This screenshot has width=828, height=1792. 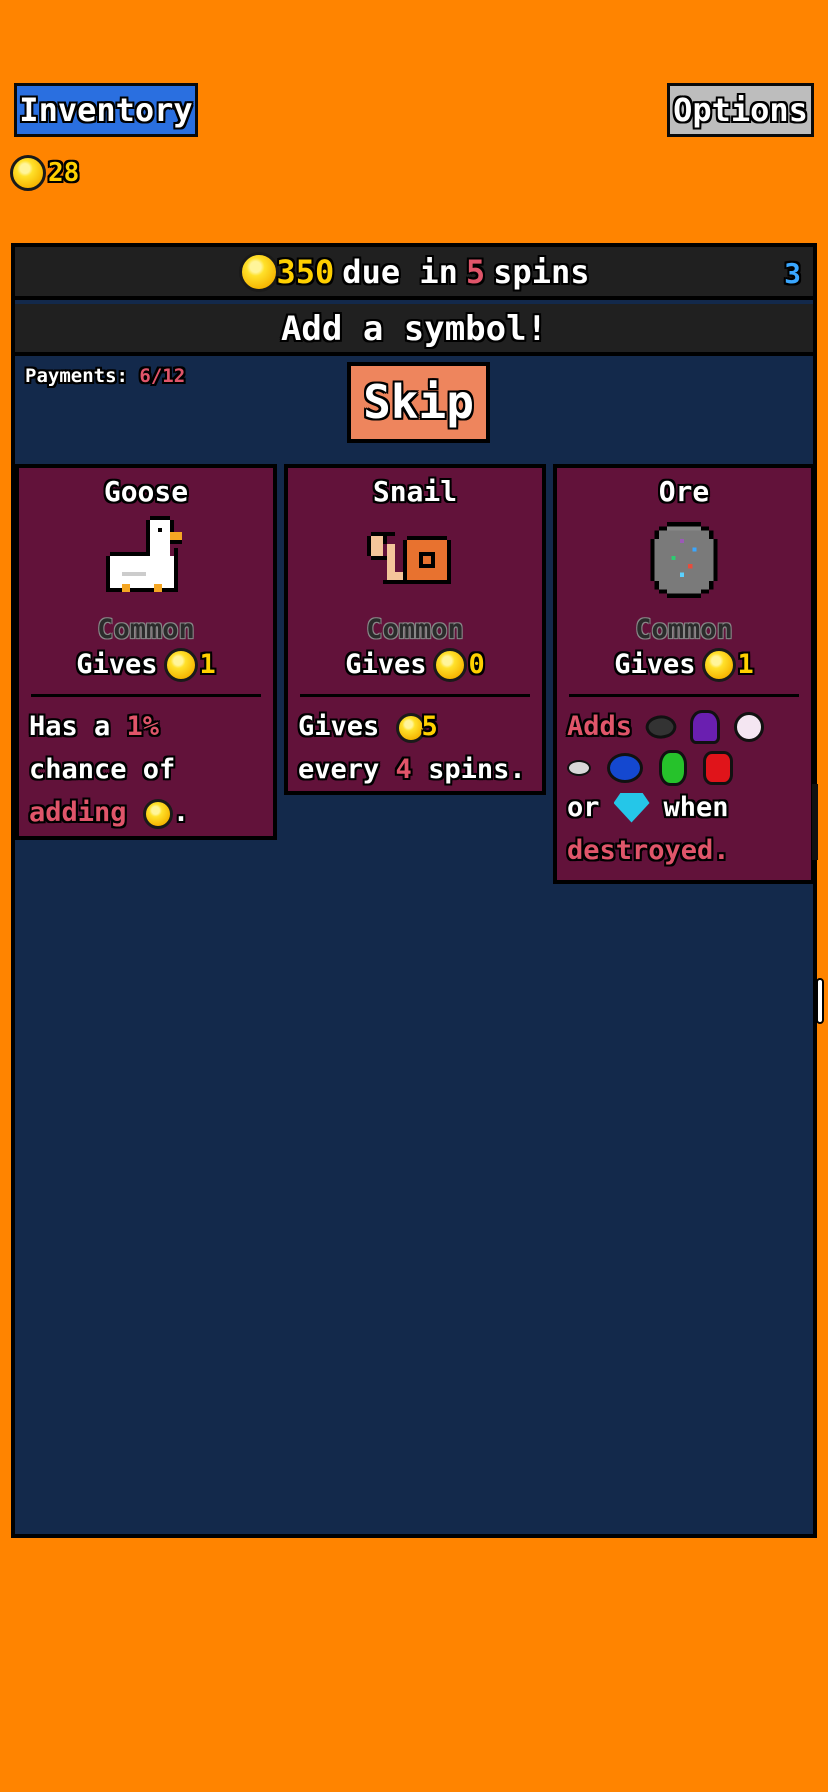 I want to click on desc-keyword: destroyed., so click(x=648, y=850).